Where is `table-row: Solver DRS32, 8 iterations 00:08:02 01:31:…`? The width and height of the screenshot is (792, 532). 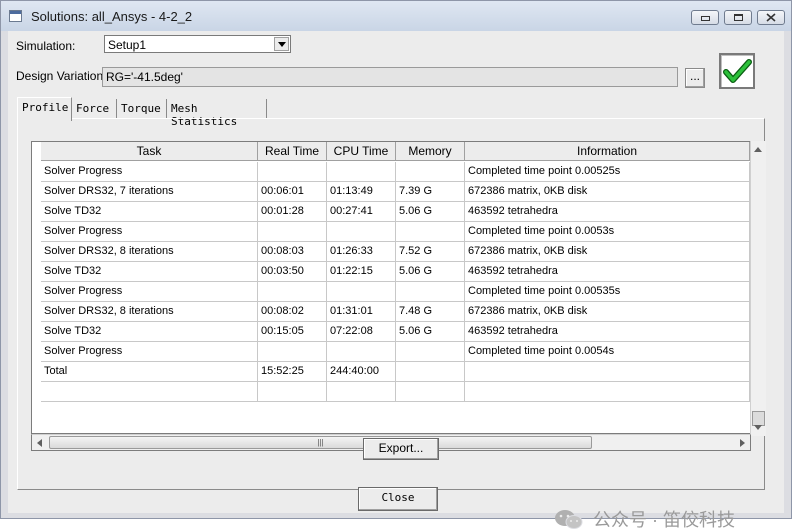 table-row: Solver DRS32, 8 iterations 00:08:02 01:31:… is located at coordinates (395, 312).